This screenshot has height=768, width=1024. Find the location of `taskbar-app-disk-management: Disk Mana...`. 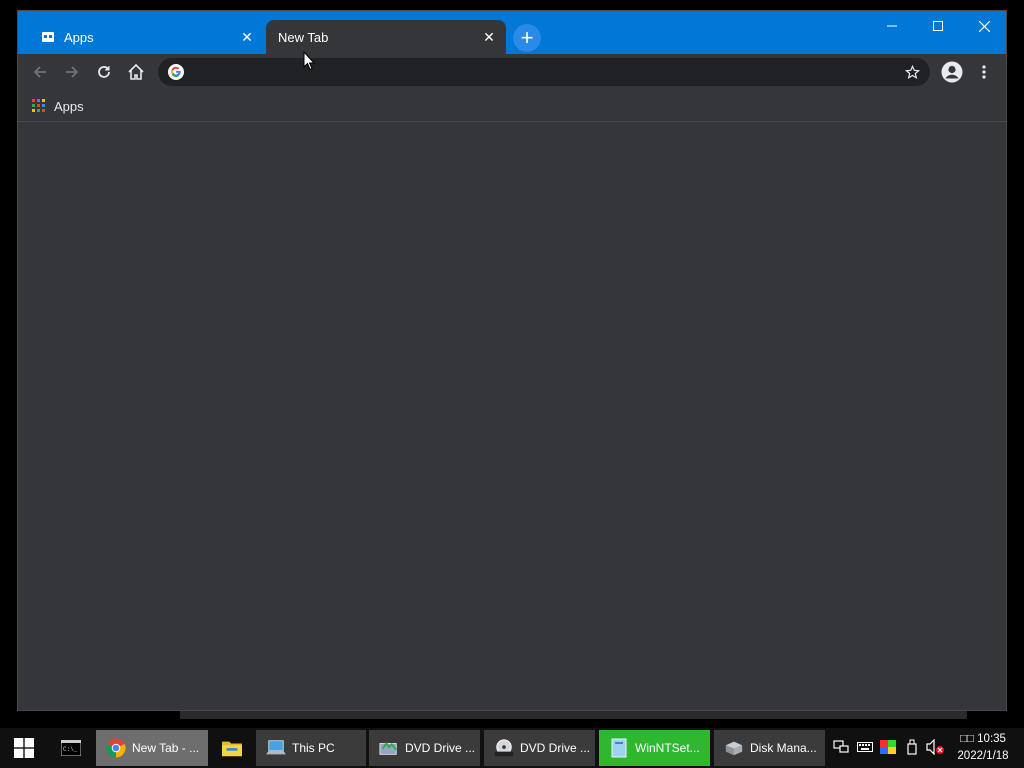

taskbar-app-disk-management: Disk Mana... is located at coordinates (769, 748).